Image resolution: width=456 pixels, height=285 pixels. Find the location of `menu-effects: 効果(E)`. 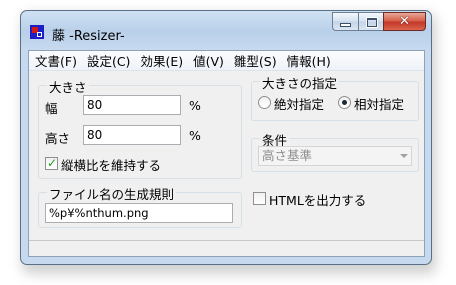

menu-effects: 効果(E) is located at coordinates (160, 60).